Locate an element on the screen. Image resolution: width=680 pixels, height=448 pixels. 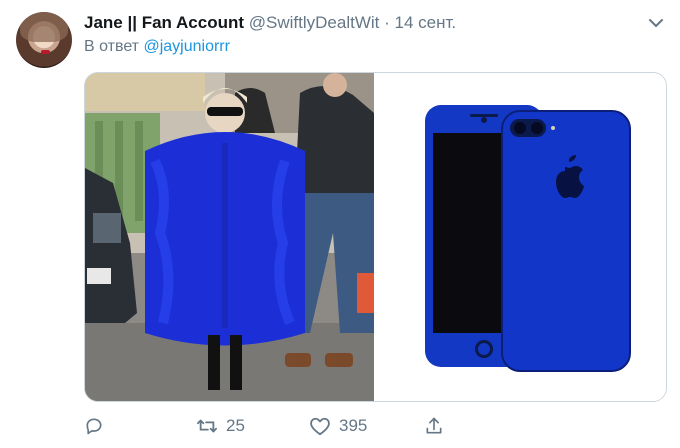
tweet-timestamp: 14 сент. is located at coordinates (426, 22).